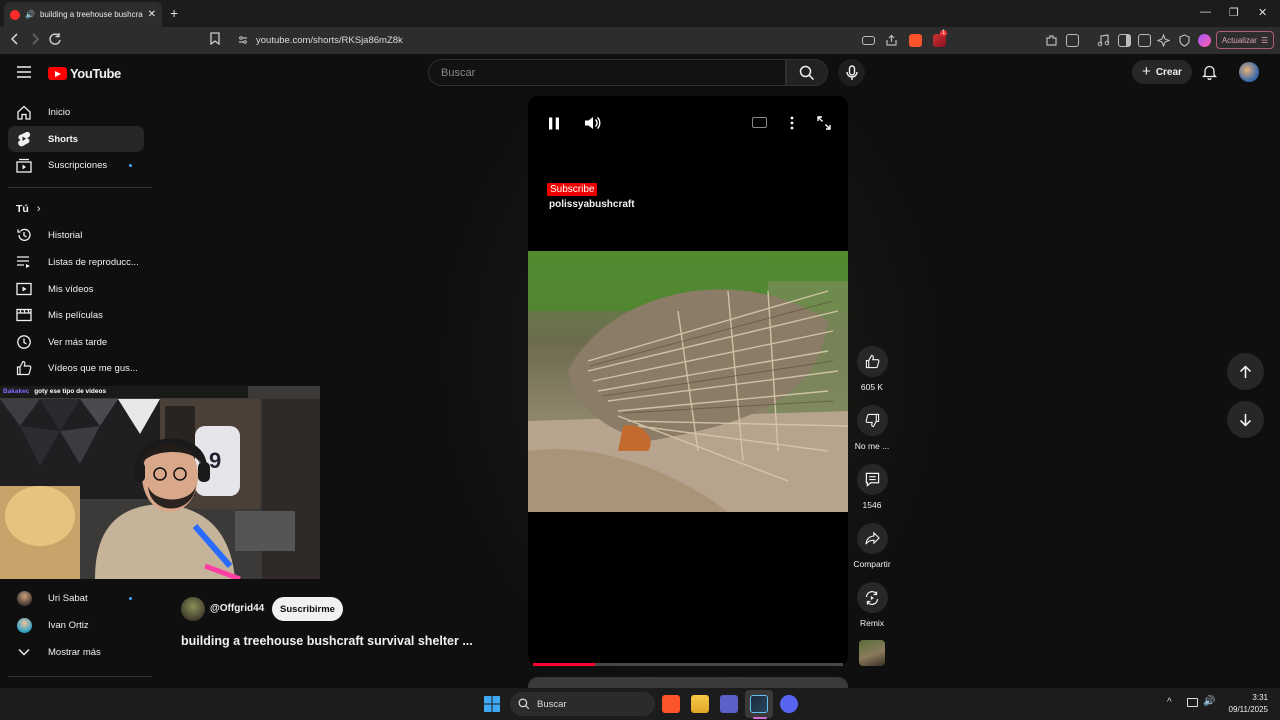 This screenshot has height=720, width=1280. I want to click on discord-icon, so click(789, 704).